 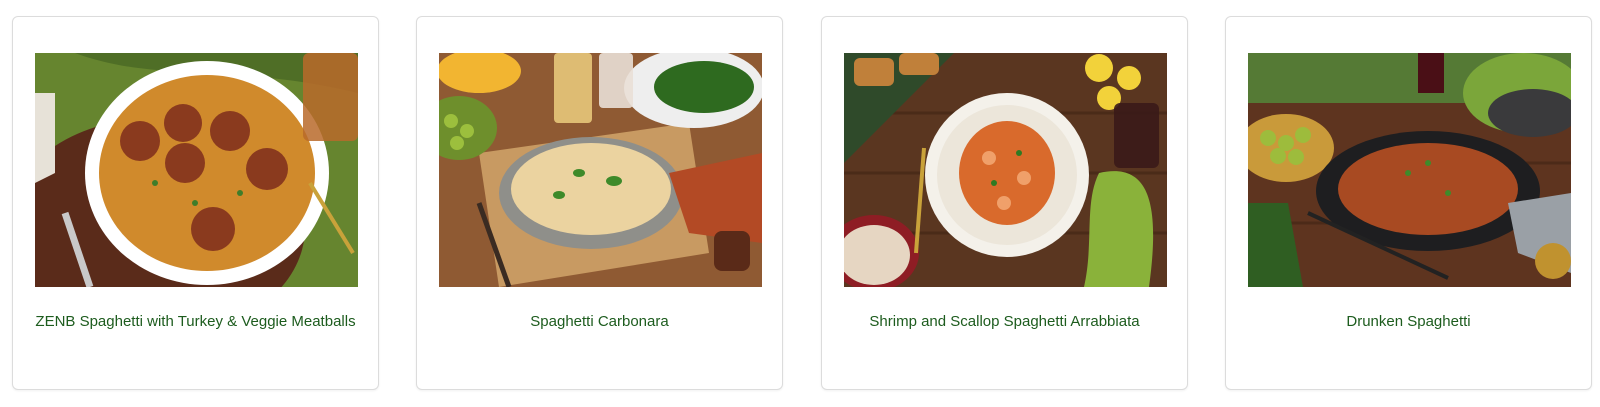 What do you see at coordinates (196, 170) in the screenshot?
I see `spaghetti-meatballs-photo-icon` at bounding box center [196, 170].